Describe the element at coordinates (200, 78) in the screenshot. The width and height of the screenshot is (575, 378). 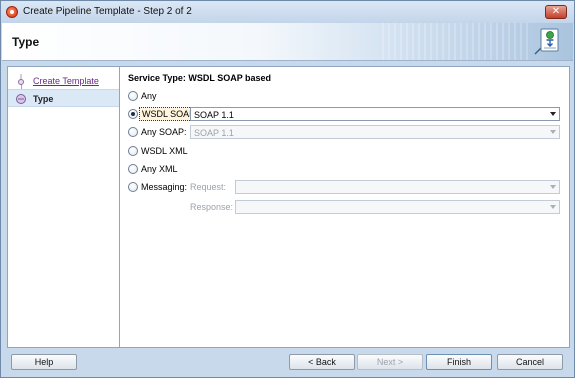
I see `service-type-heading: Service Type: WSDL SOAP based` at that location.